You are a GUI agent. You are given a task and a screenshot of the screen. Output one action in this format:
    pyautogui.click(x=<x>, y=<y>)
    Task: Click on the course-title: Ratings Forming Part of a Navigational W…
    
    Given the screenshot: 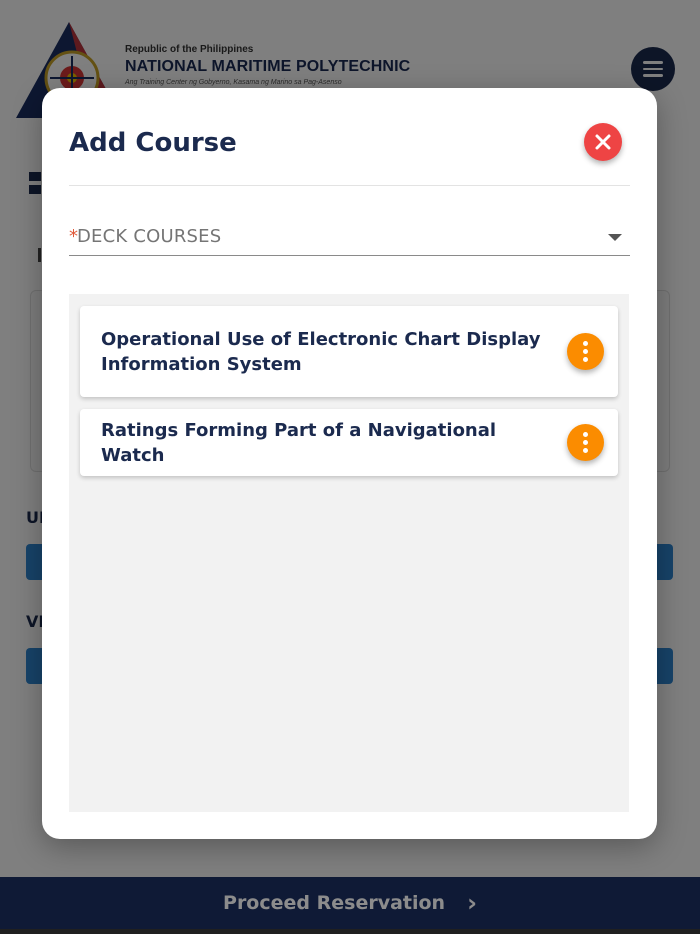 What is the action you would take?
    pyautogui.click(x=299, y=442)
    